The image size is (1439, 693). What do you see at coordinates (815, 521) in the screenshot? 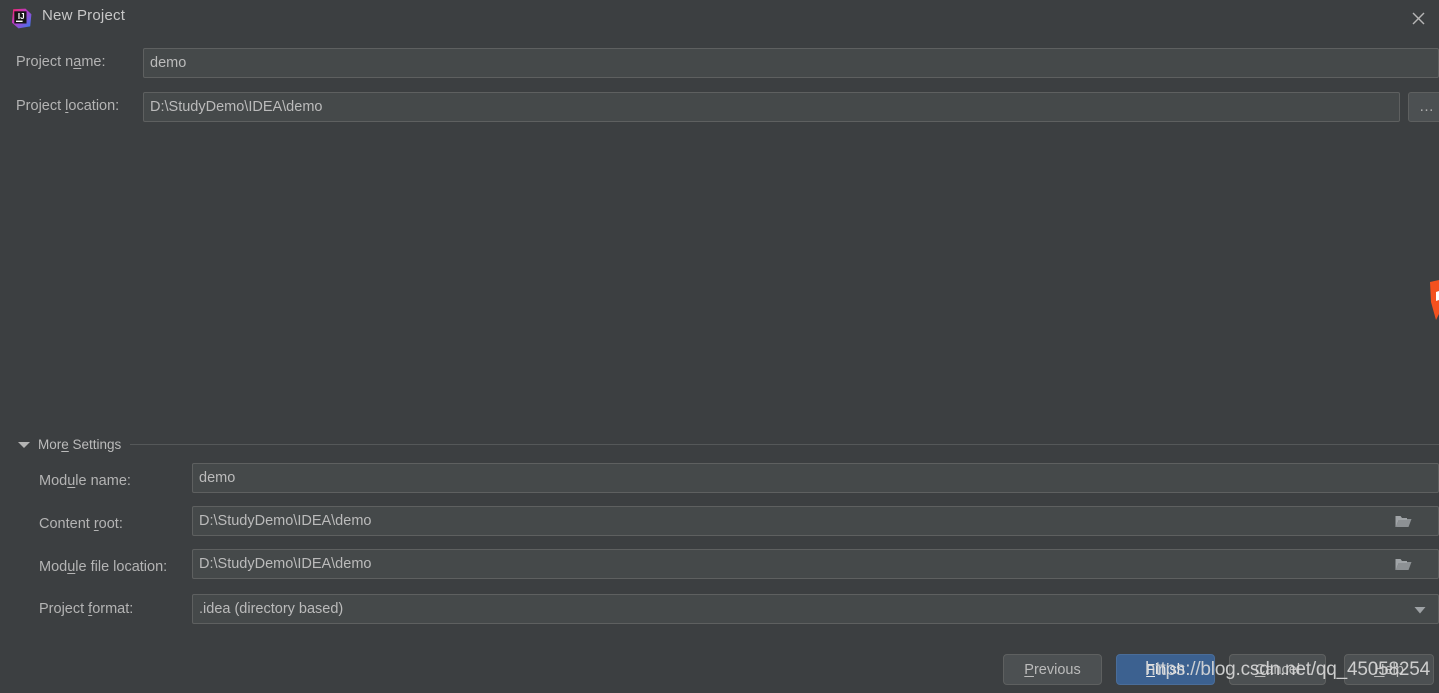
I see `content-root-input: D:\StudyDemo\IDEA\demo` at bounding box center [815, 521].